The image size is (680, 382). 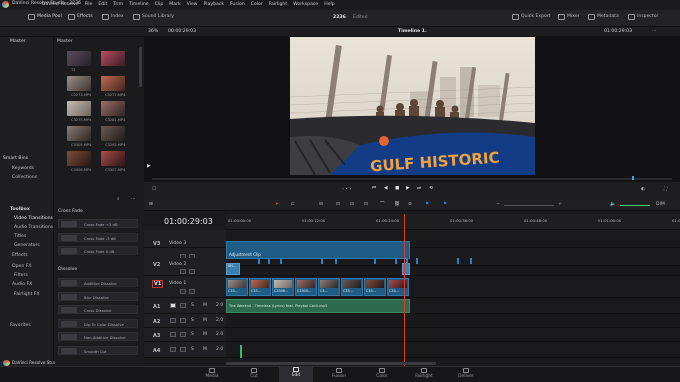 What do you see at coordinates (22, 267) in the screenshot?
I see `toolbox-item: Open FX` at bounding box center [22, 267].